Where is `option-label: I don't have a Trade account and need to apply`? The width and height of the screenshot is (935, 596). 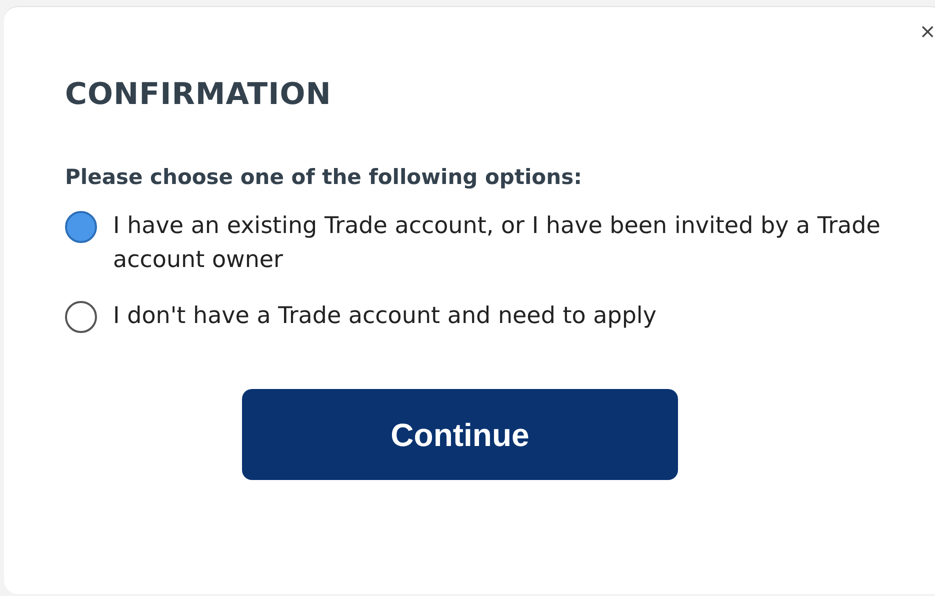
option-label: I don't have a Trade account and need to apply is located at coordinates (508, 316).